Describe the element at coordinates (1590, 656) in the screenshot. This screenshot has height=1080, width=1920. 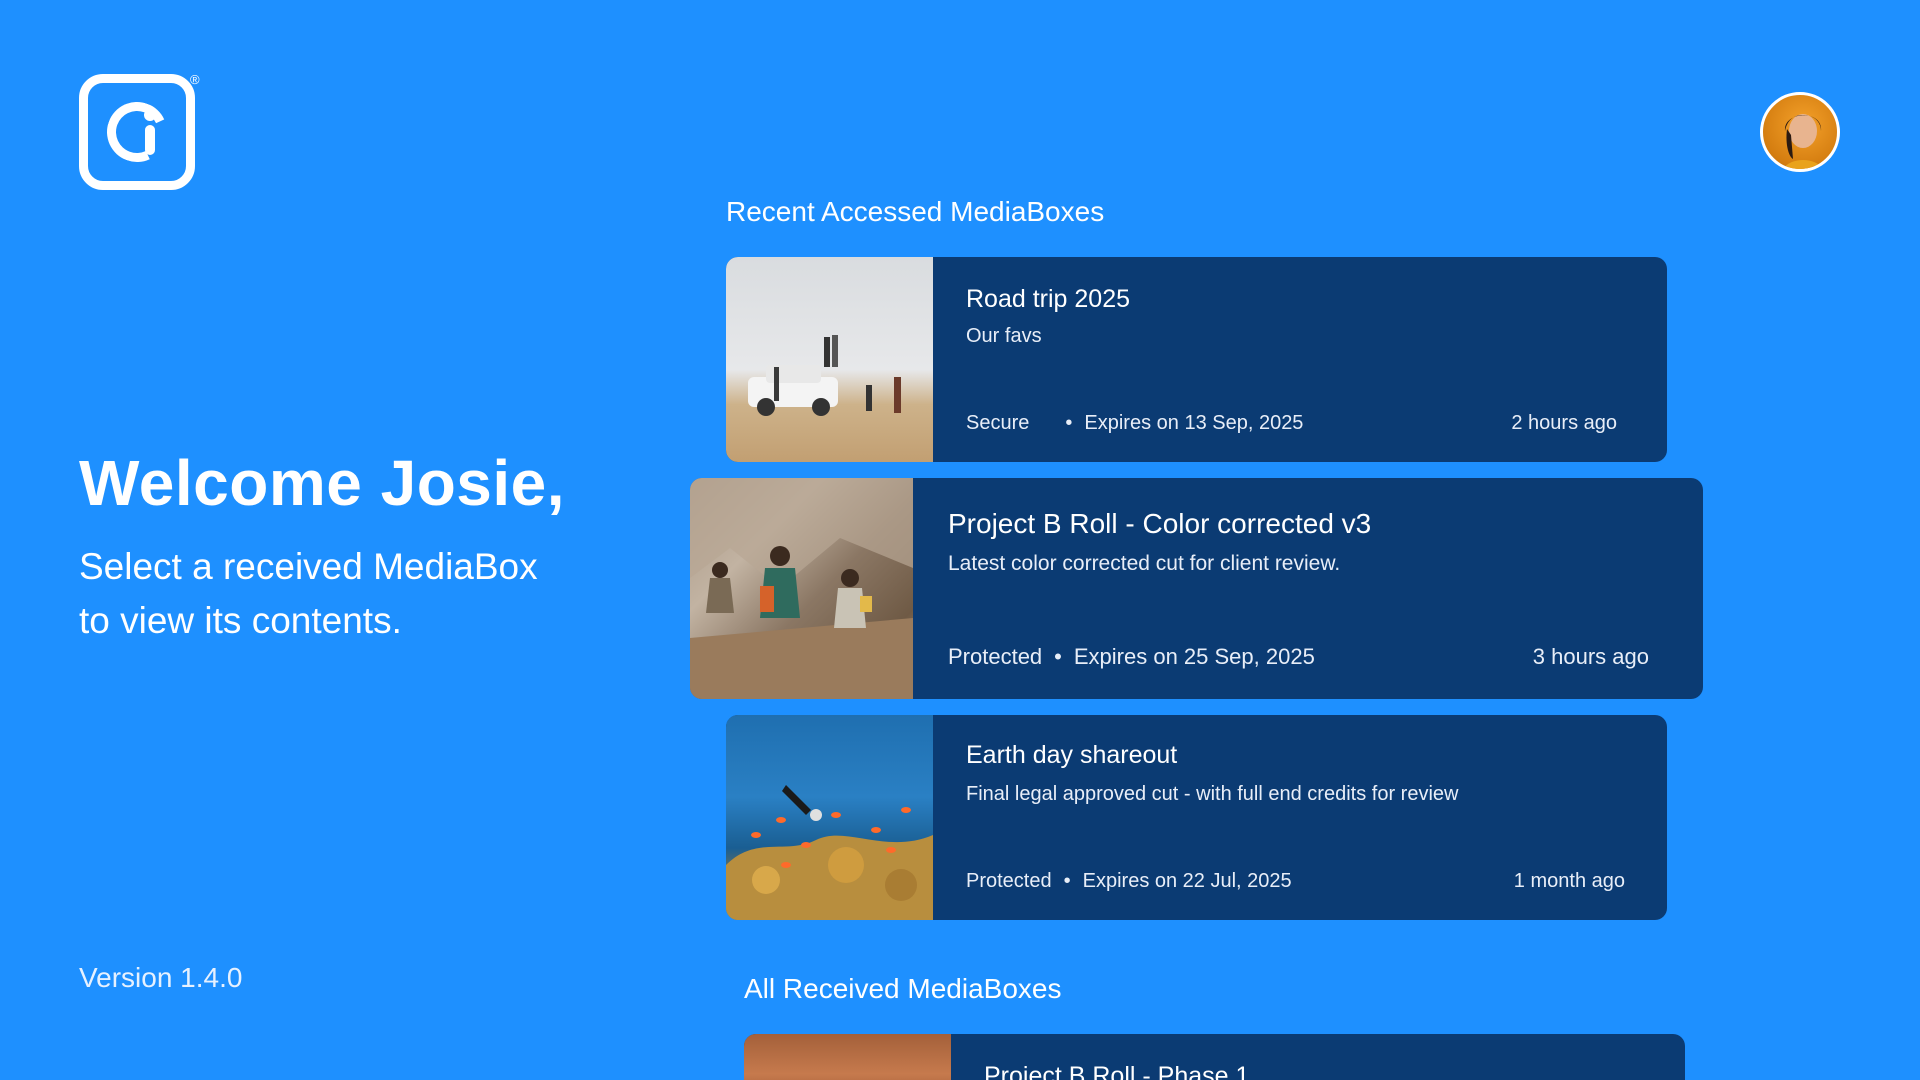
I see `last-accessed: 3 hours ago` at that location.